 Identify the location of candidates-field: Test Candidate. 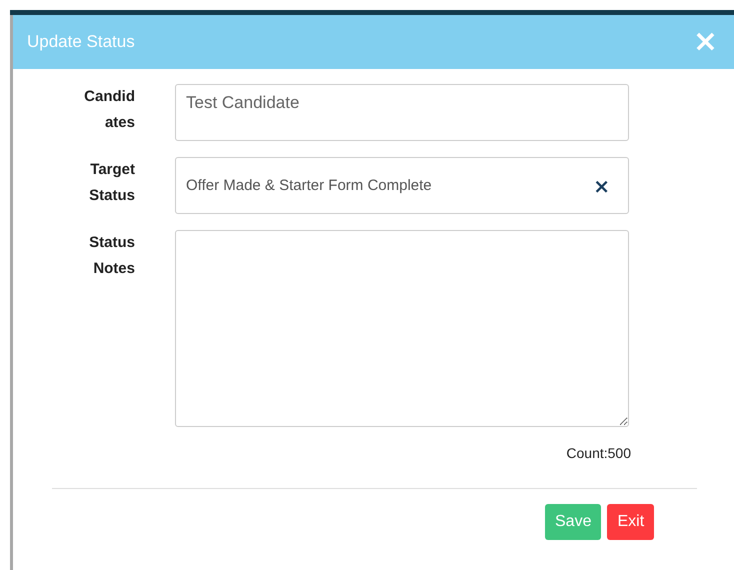
(402, 112).